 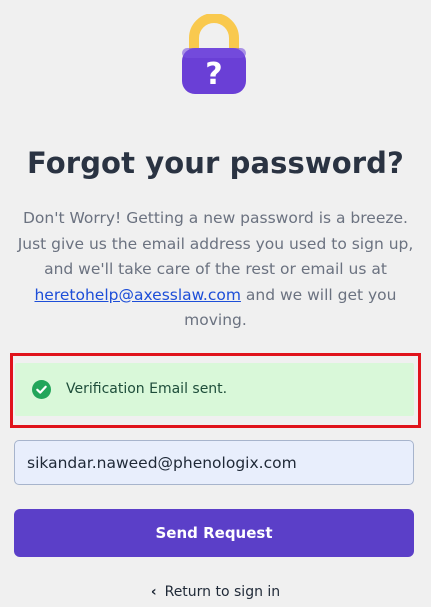 What do you see at coordinates (214, 462) in the screenshot?
I see `email-field` at bounding box center [214, 462].